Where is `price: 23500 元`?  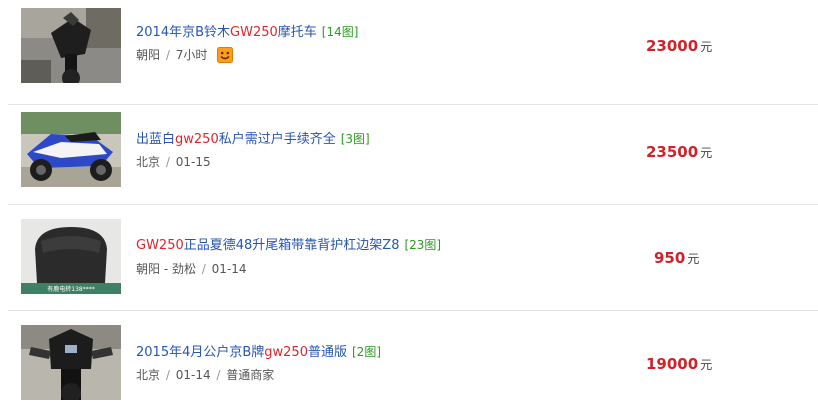 price: 23500 元 is located at coordinates (679, 151).